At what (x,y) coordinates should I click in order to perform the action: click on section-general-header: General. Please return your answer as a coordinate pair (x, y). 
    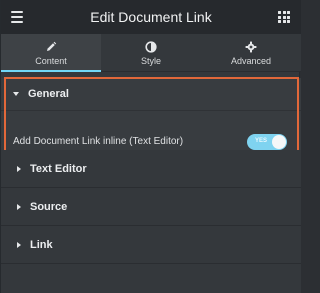
    Looking at the image, I should click on (151, 94).